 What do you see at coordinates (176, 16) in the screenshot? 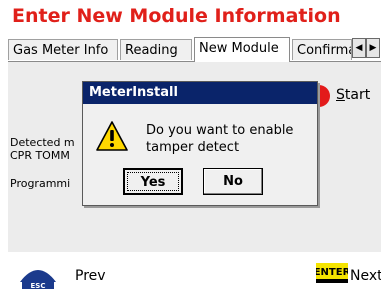
I see `page-title: Enter New Module Information` at bounding box center [176, 16].